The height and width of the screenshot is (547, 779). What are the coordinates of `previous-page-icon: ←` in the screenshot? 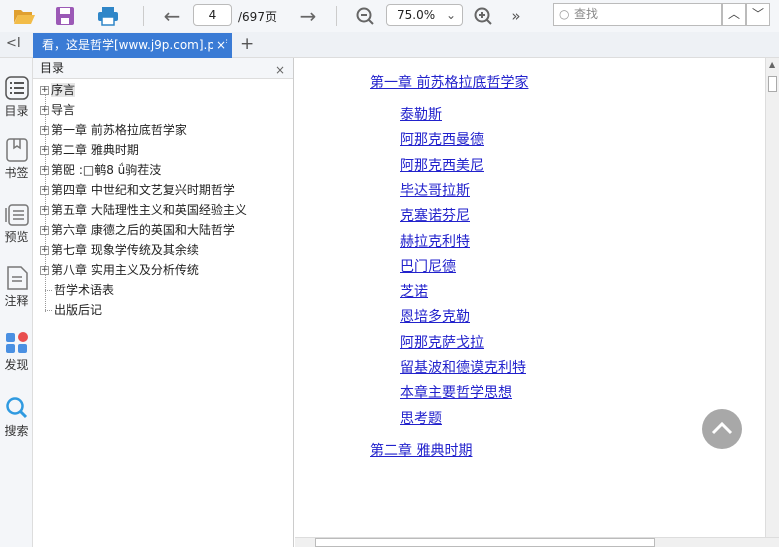 It's located at (172, 16).